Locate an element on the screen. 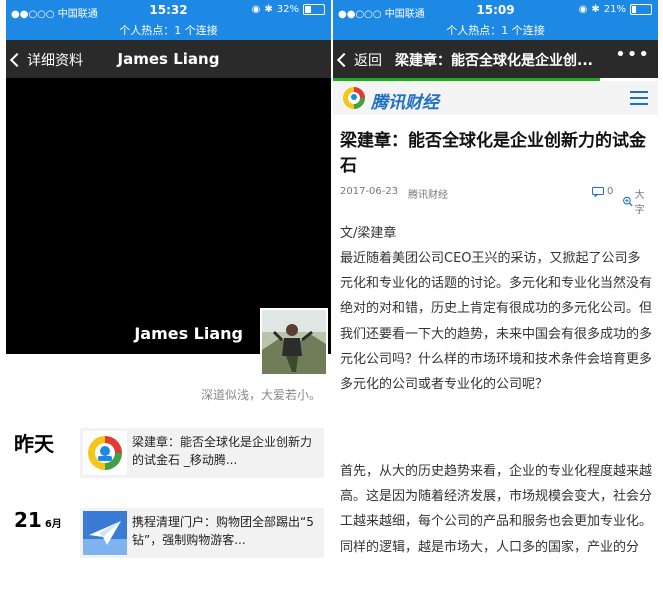  article-title: 梁建章：能否全球化是企业创新力的试金石 is located at coordinates (493, 153).